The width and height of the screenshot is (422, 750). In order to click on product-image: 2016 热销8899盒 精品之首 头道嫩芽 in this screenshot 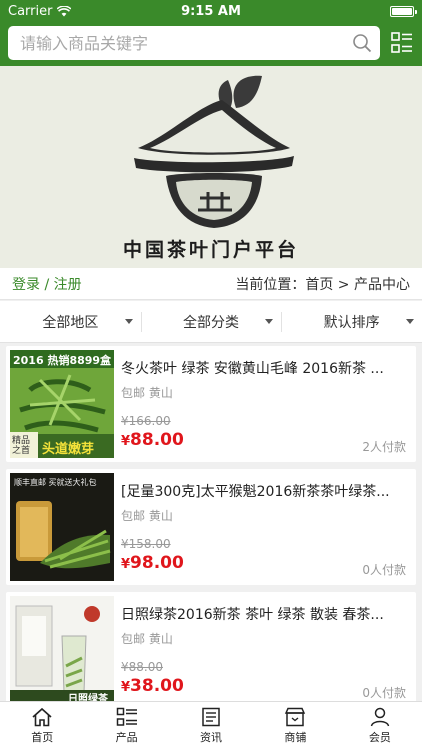, I will do `click(62, 404)`.